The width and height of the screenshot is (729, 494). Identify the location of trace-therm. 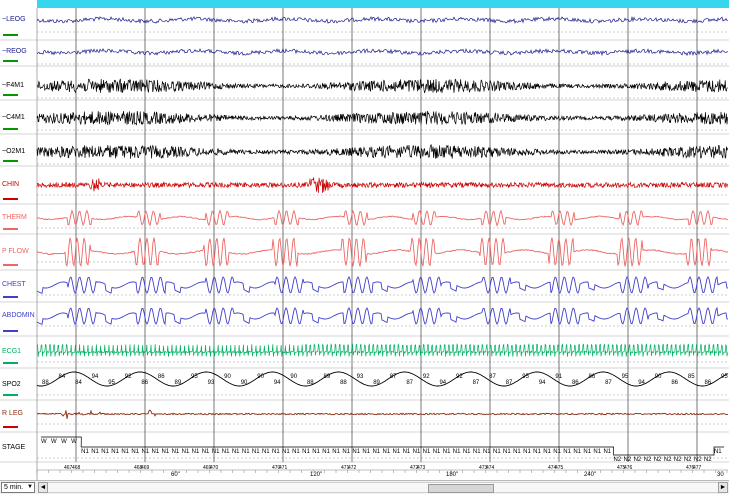
(382, 218).